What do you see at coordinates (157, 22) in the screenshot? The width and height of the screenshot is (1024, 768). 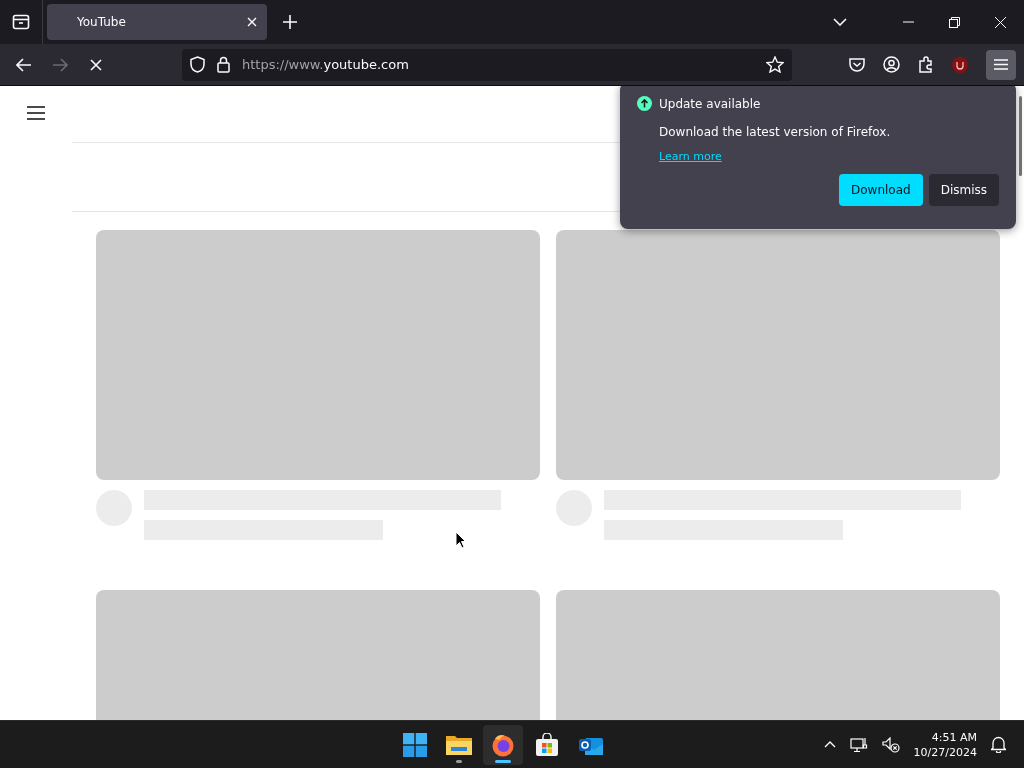 I see `browser-tab: YouTube` at bounding box center [157, 22].